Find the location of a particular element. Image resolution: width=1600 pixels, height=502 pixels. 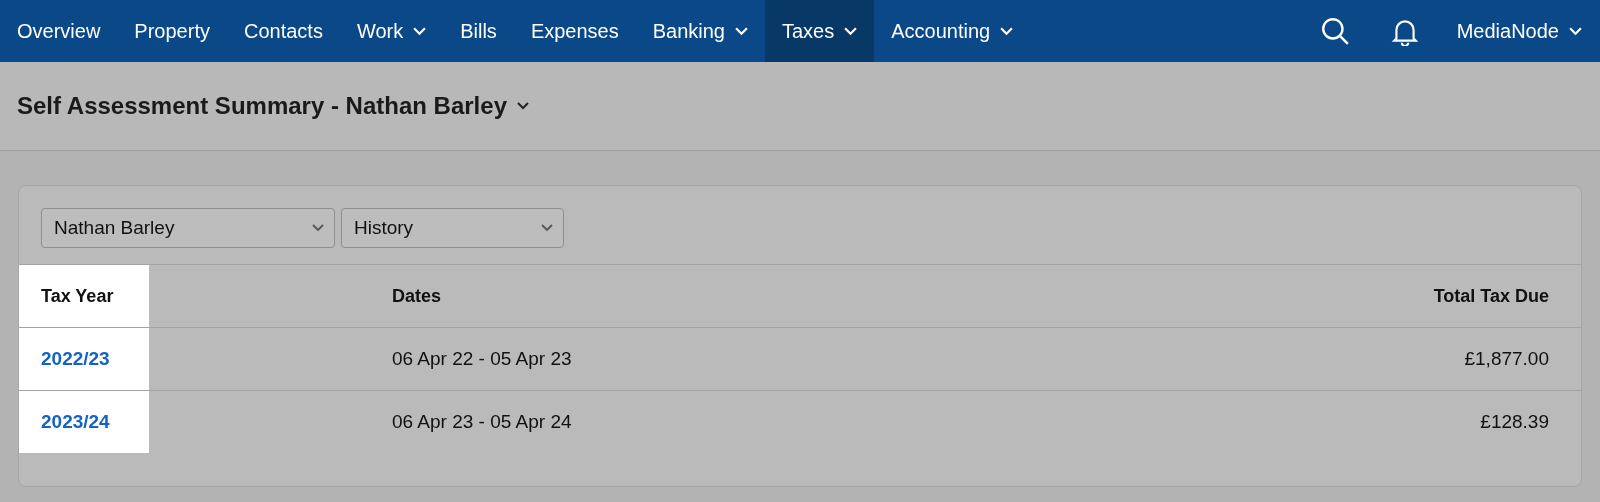

nav-tab: Contacts is located at coordinates (283, 31).